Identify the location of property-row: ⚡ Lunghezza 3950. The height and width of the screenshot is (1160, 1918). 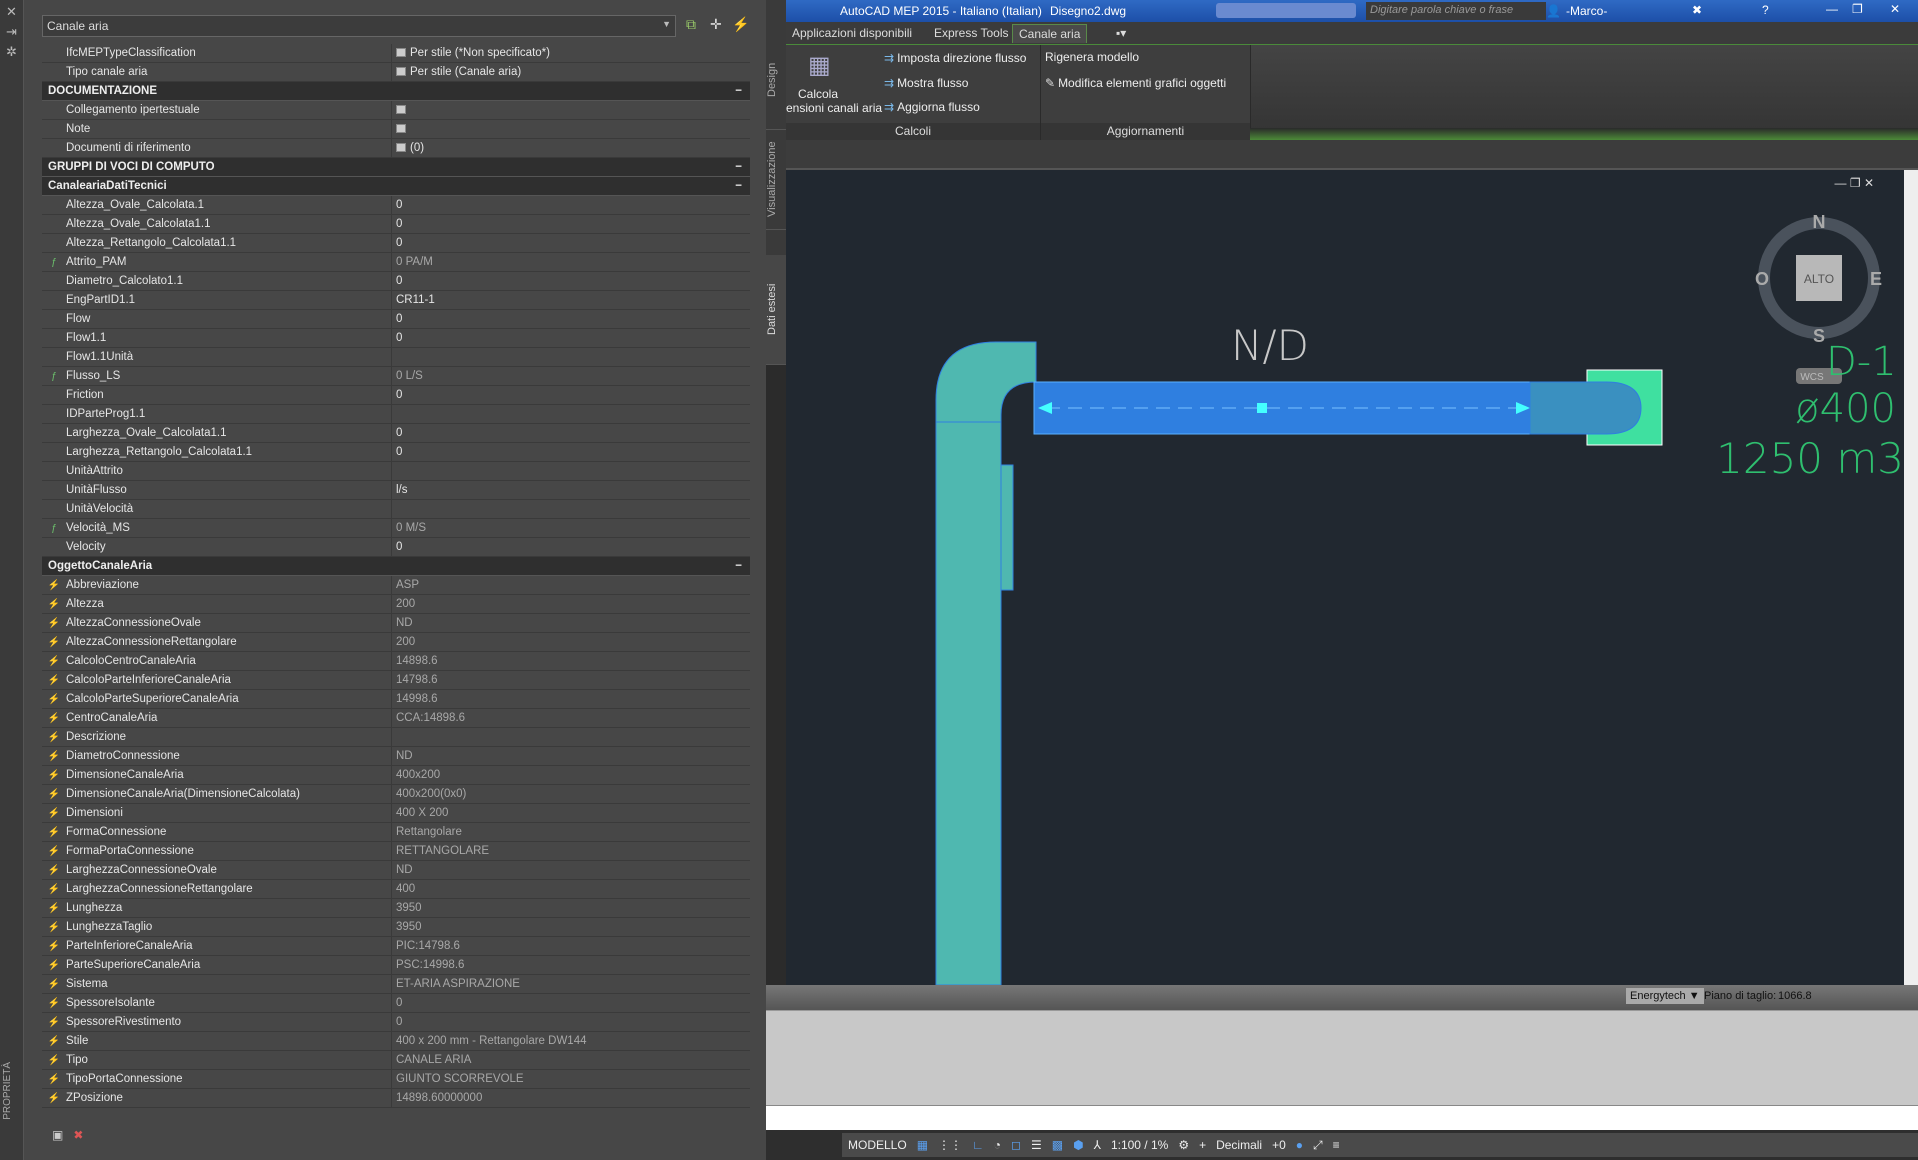
(396, 908).